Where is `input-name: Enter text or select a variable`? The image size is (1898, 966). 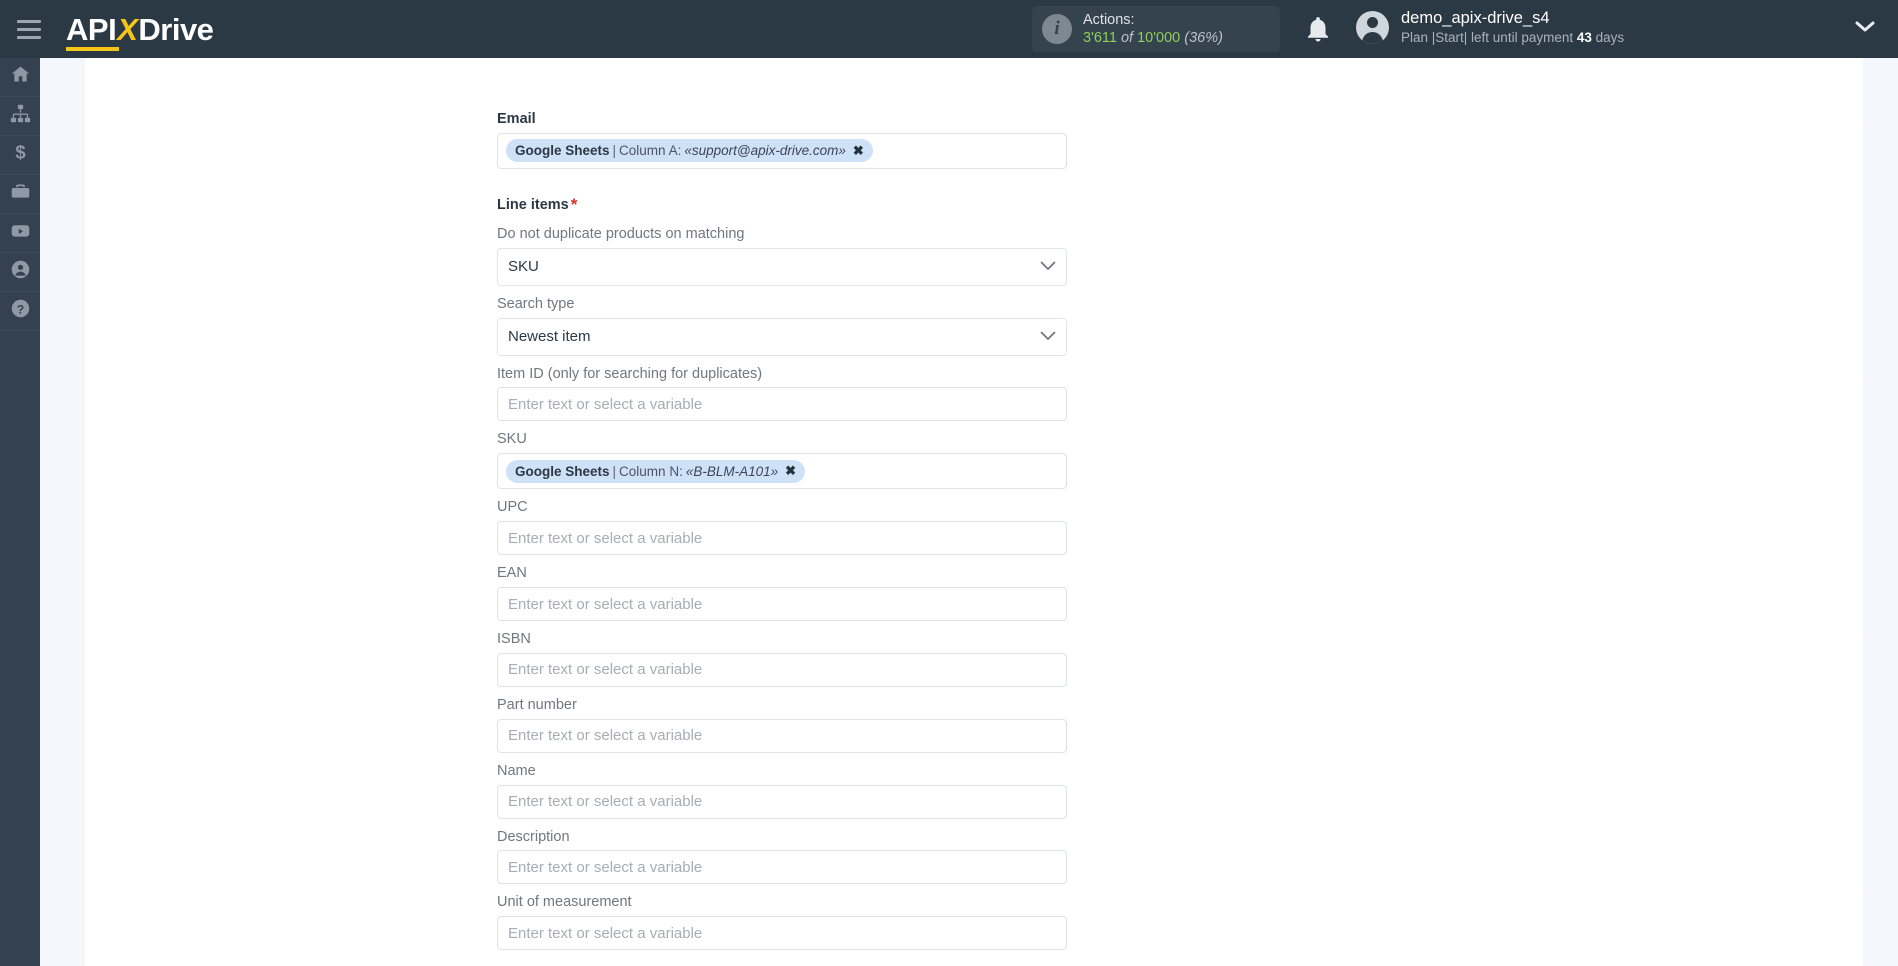
input-name: Enter text or select a variable is located at coordinates (782, 801).